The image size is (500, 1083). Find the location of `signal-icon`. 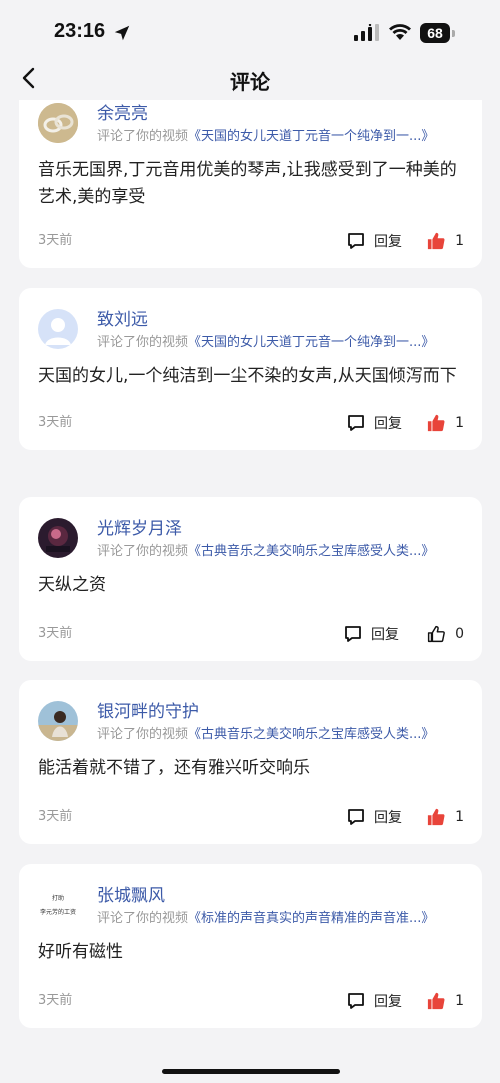

signal-icon is located at coordinates (366, 32).